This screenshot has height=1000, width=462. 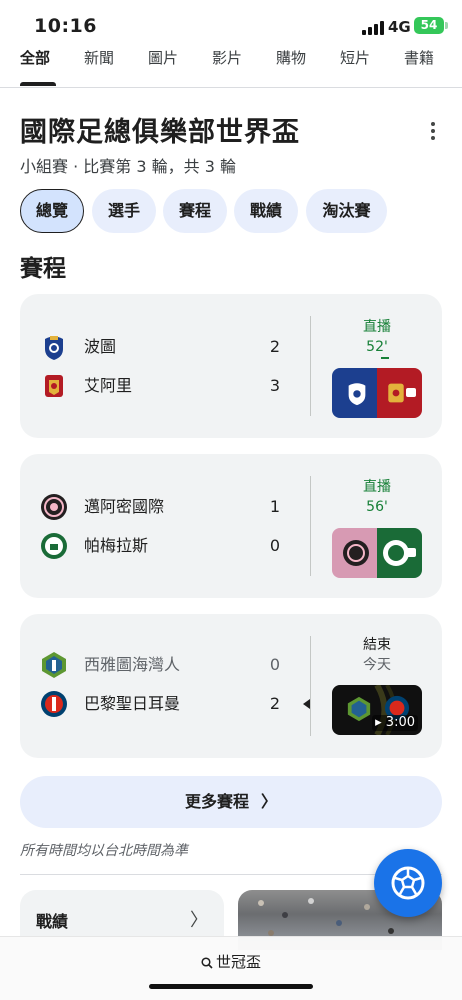 I want to click on status-time: 10:16, so click(x=65, y=26).